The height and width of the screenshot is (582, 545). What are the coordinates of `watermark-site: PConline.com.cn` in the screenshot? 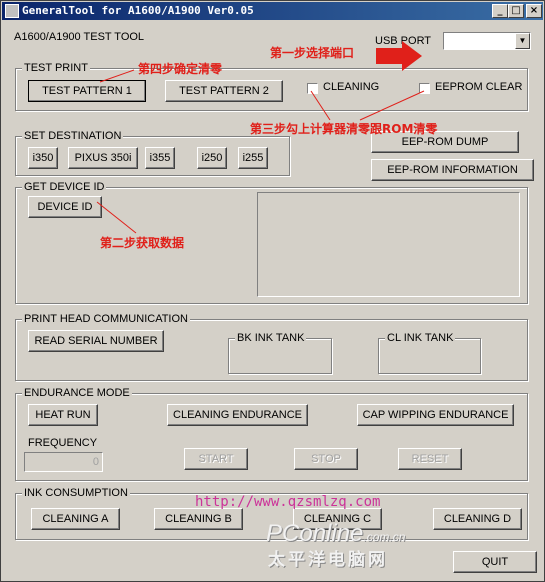 It's located at (336, 533).